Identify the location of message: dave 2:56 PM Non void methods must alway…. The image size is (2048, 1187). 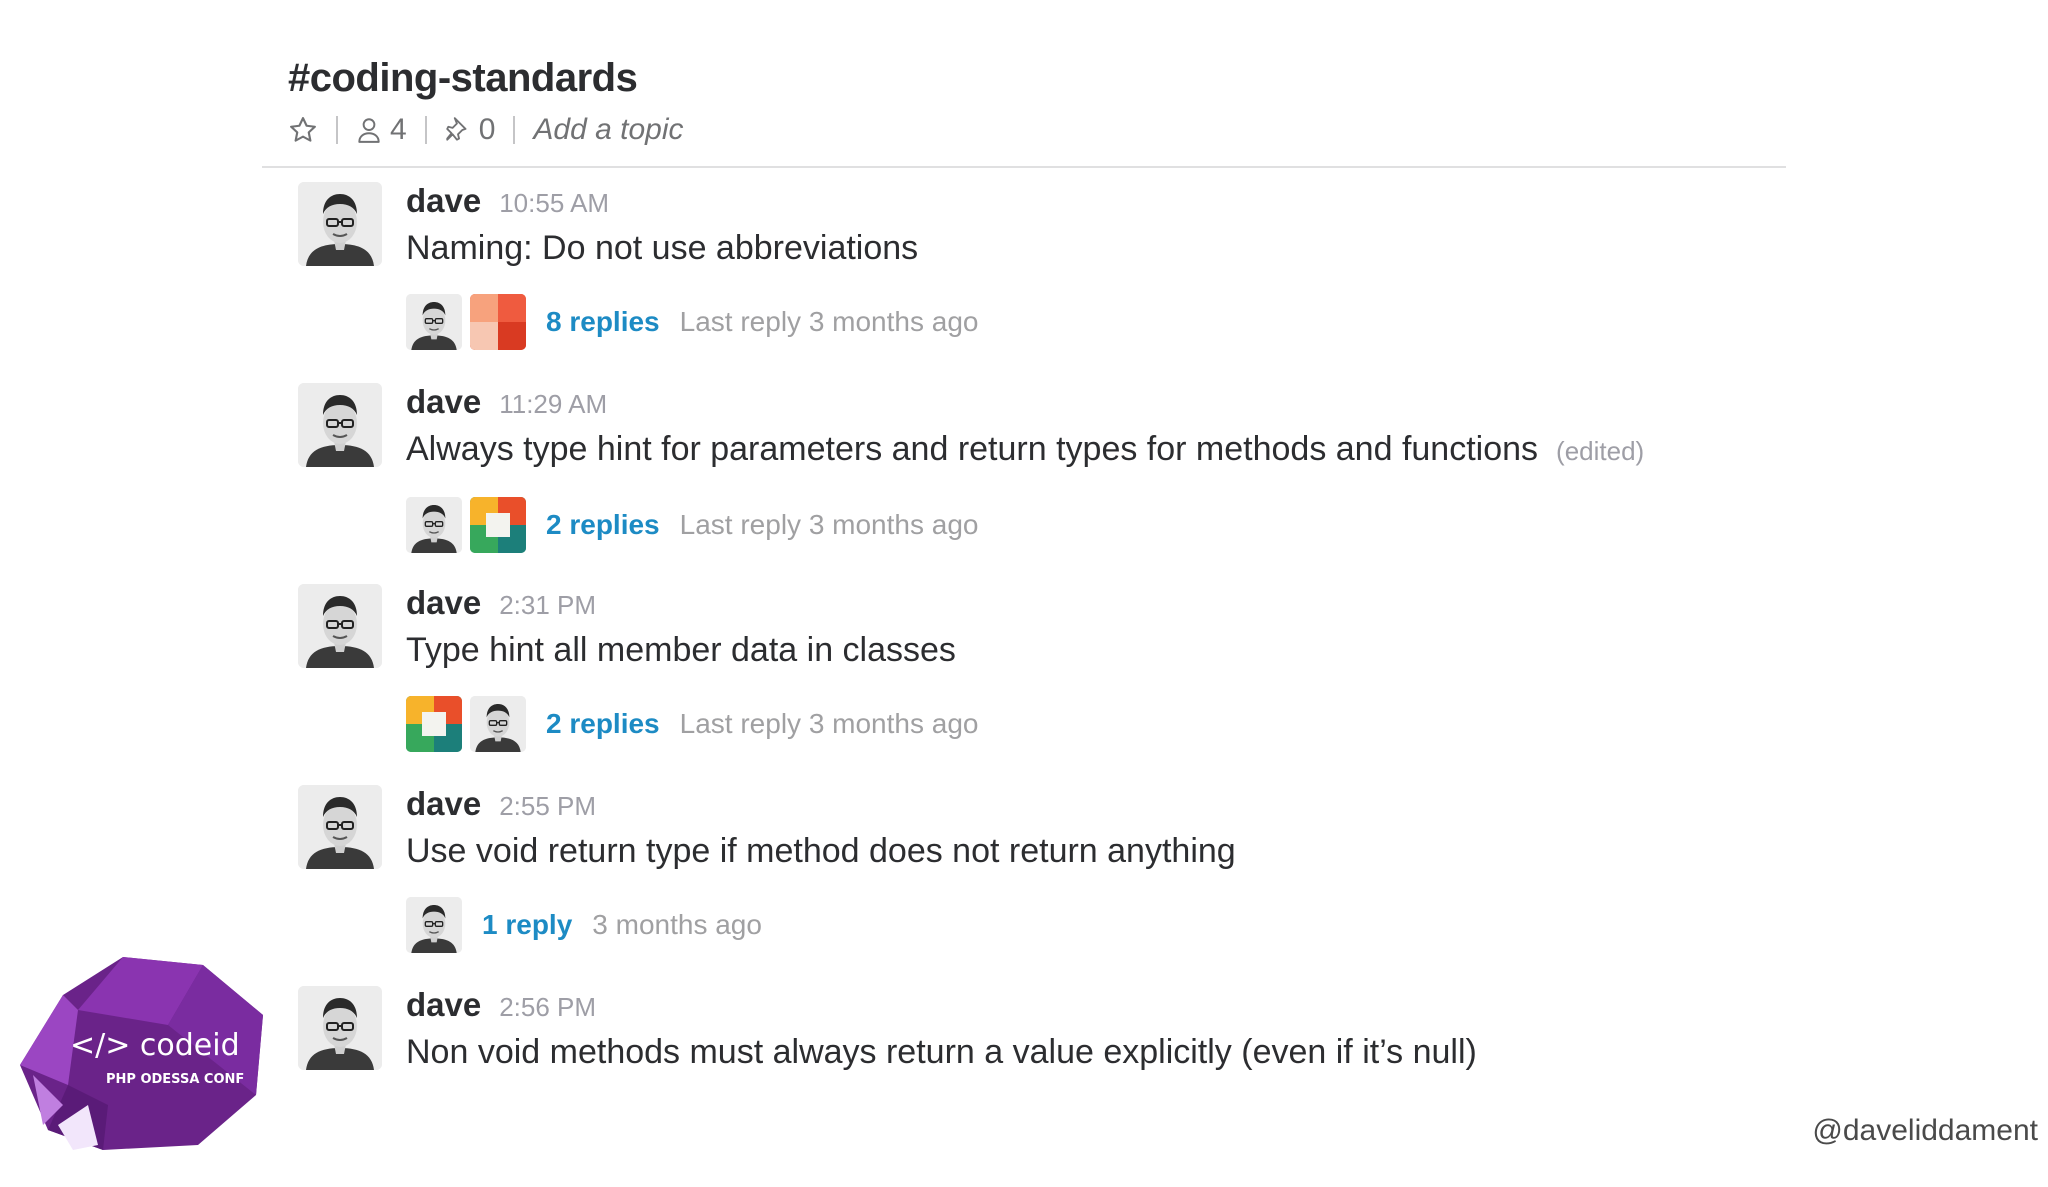
(1048, 1086).